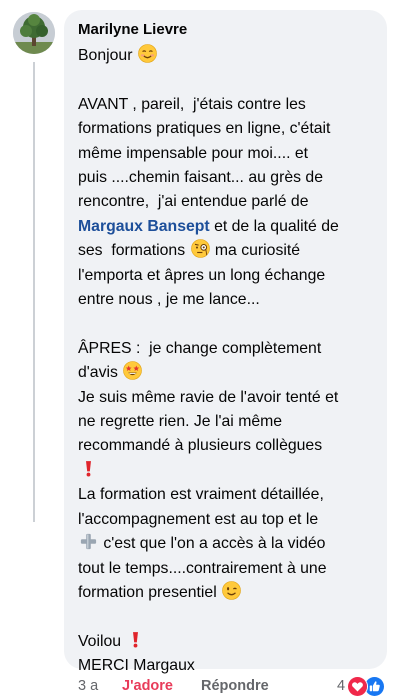 The width and height of the screenshot is (400, 700). Describe the element at coordinates (357, 686) in the screenshot. I see `heart-reaction-icon` at that location.